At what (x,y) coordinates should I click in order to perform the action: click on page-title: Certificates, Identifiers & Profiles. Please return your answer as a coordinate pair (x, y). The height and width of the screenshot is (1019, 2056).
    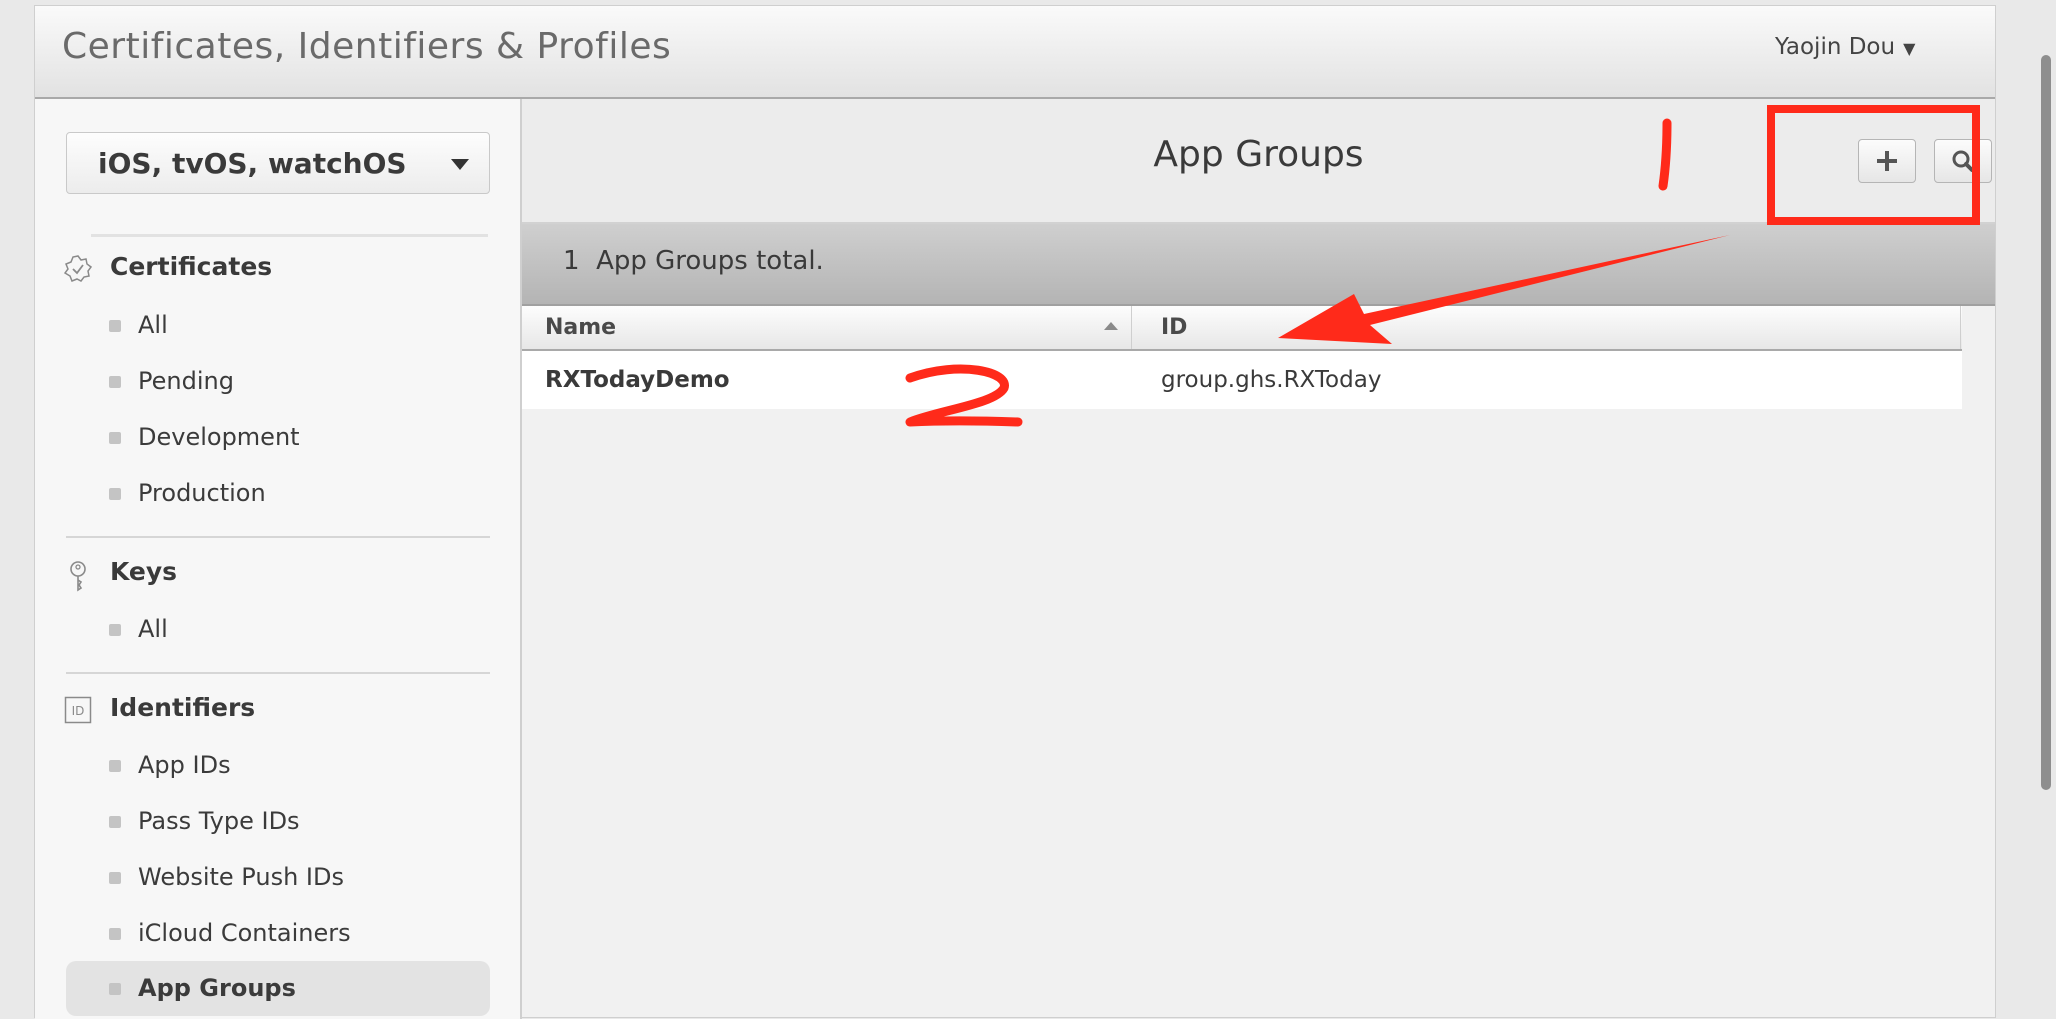
    Looking at the image, I should click on (367, 46).